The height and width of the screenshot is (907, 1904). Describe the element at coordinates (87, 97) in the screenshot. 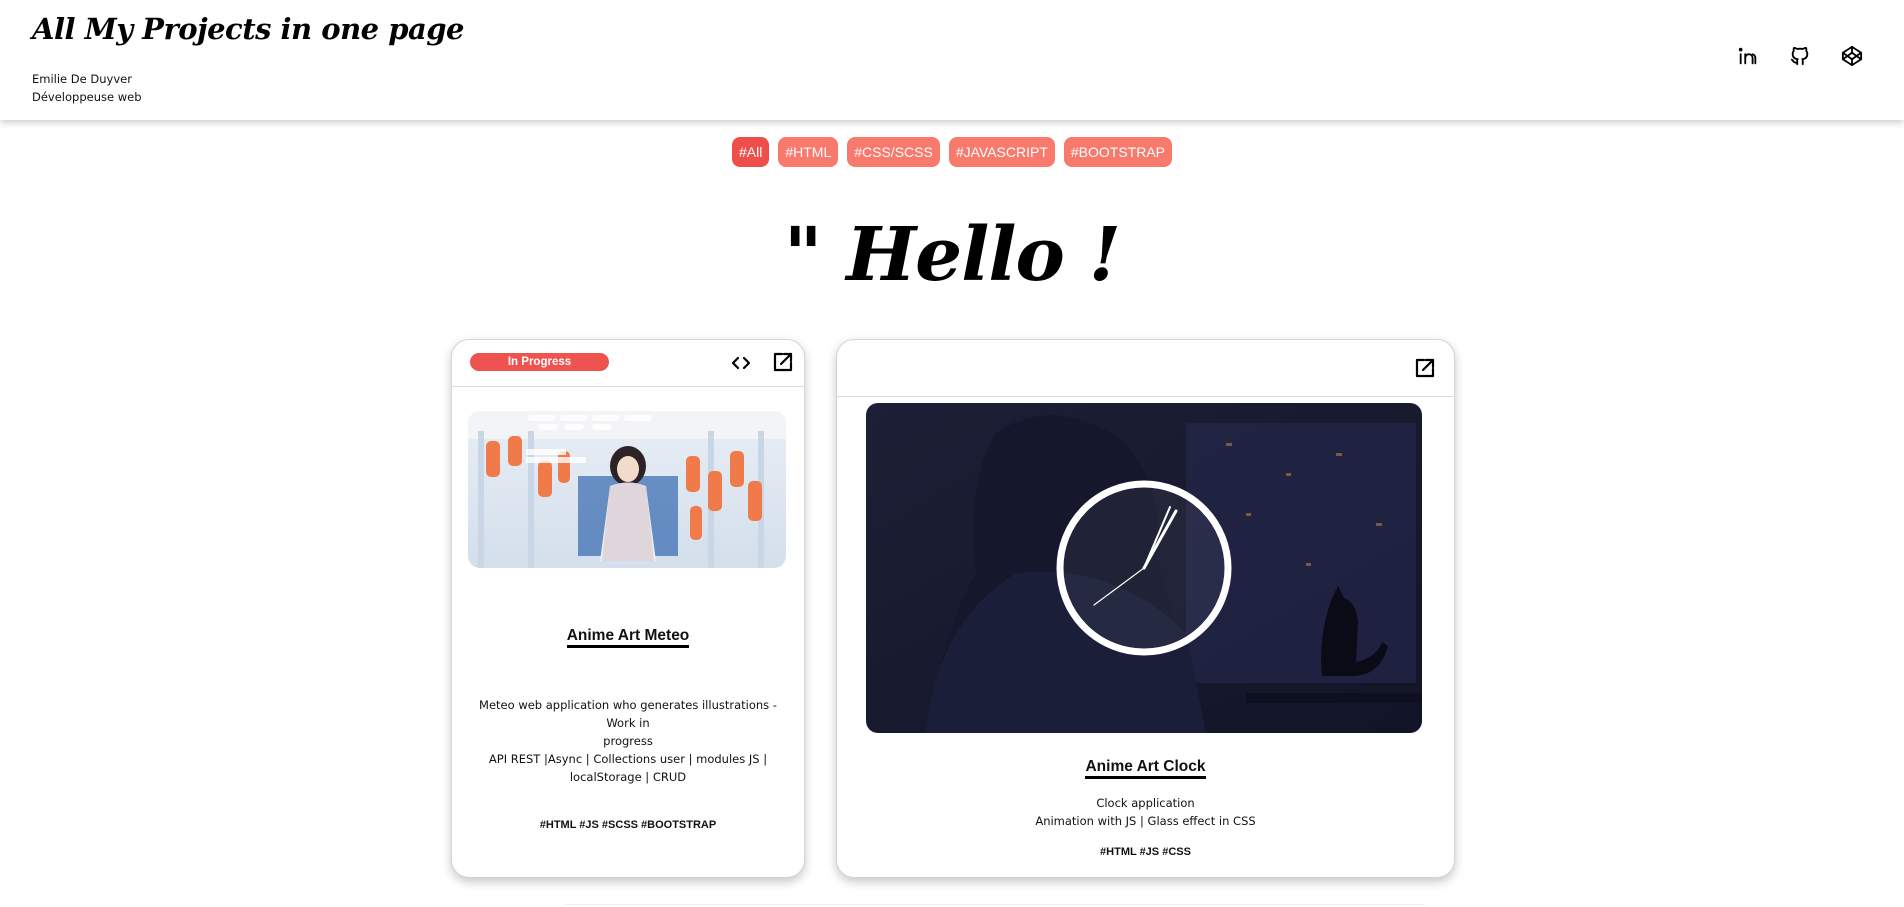

I see `author-role: Développeuse web` at that location.